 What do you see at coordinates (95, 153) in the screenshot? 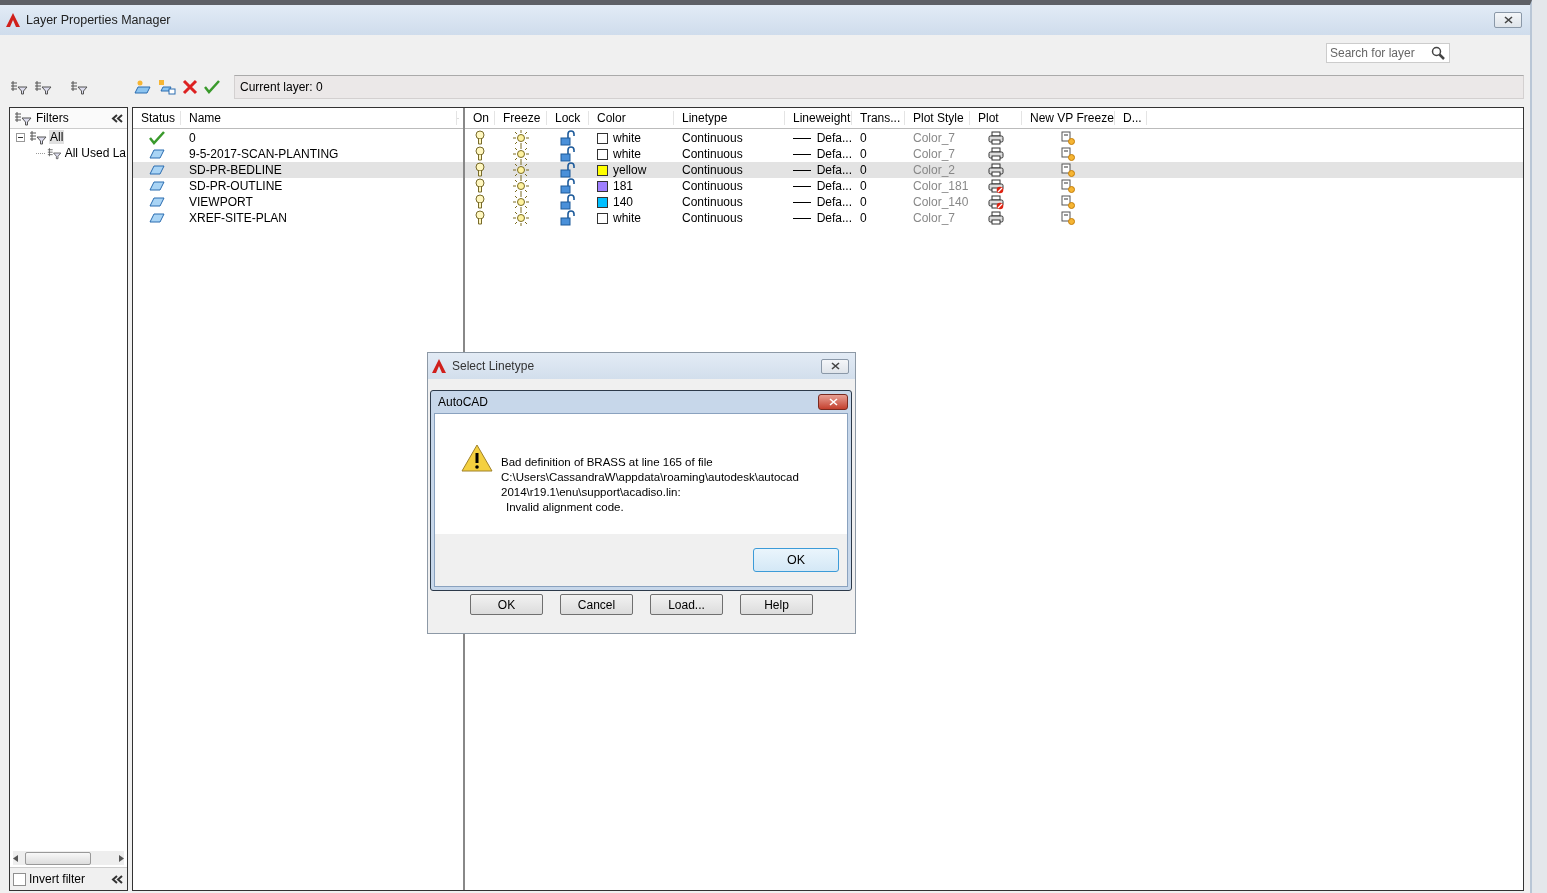
I see `filter-tree-item: All Used La` at bounding box center [95, 153].